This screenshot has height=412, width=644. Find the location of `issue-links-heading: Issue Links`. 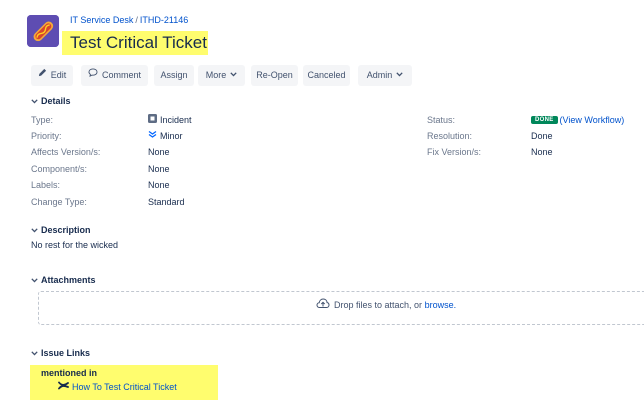

issue-links-heading: Issue Links is located at coordinates (66, 353).